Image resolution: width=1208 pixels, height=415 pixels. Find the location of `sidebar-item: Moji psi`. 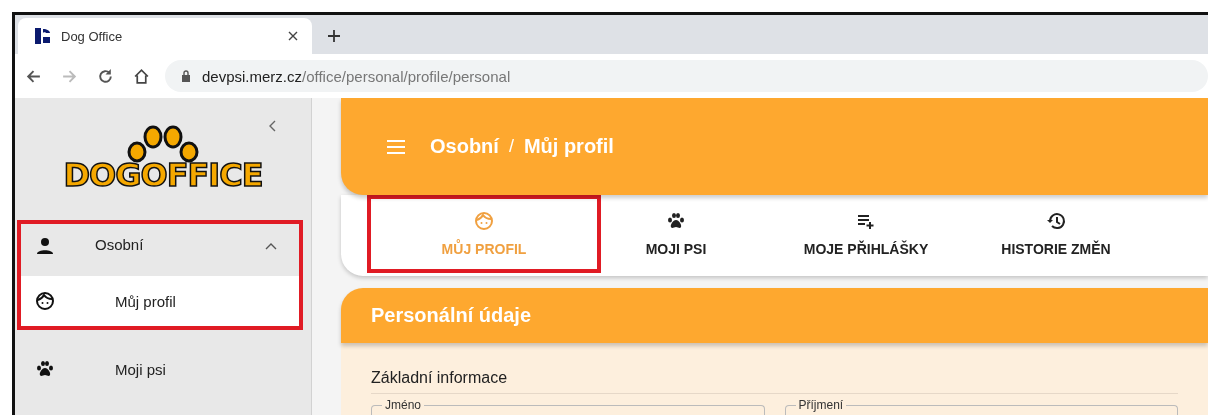

sidebar-item: Moji psi is located at coordinates (160, 369).